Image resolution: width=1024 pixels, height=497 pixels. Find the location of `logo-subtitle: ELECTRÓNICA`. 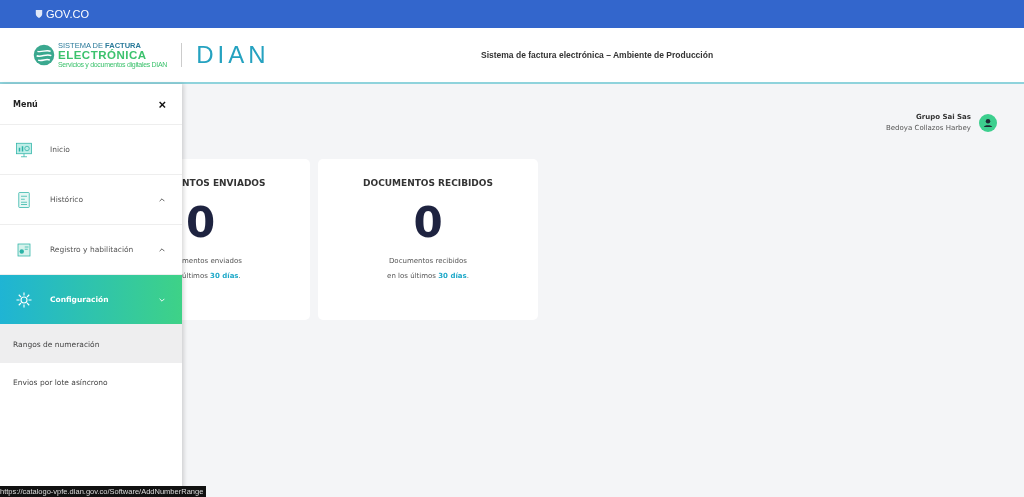

logo-subtitle: ELECTRÓNICA is located at coordinates (103, 55).